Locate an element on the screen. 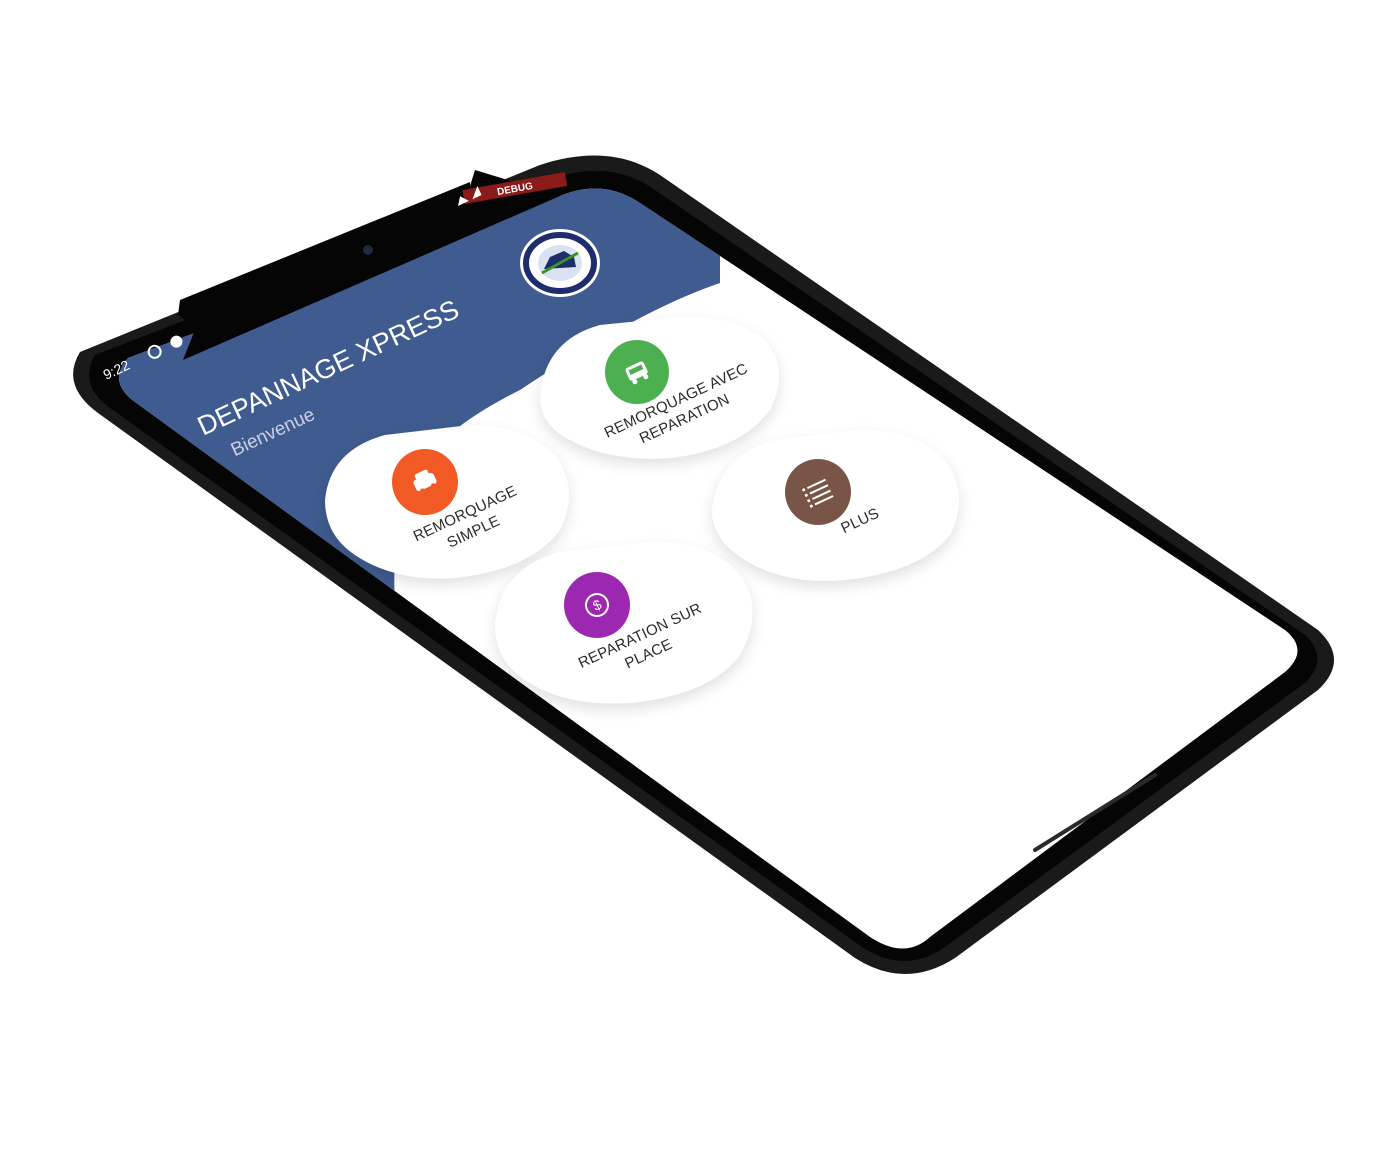 The height and width of the screenshot is (1157, 1373). list-icon is located at coordinates (818, 492).